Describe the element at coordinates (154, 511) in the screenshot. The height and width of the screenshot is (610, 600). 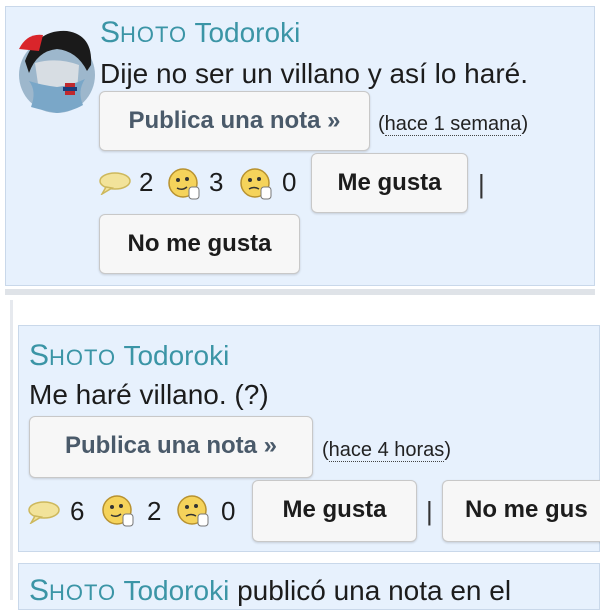
I see `like-count: 2` at that location.